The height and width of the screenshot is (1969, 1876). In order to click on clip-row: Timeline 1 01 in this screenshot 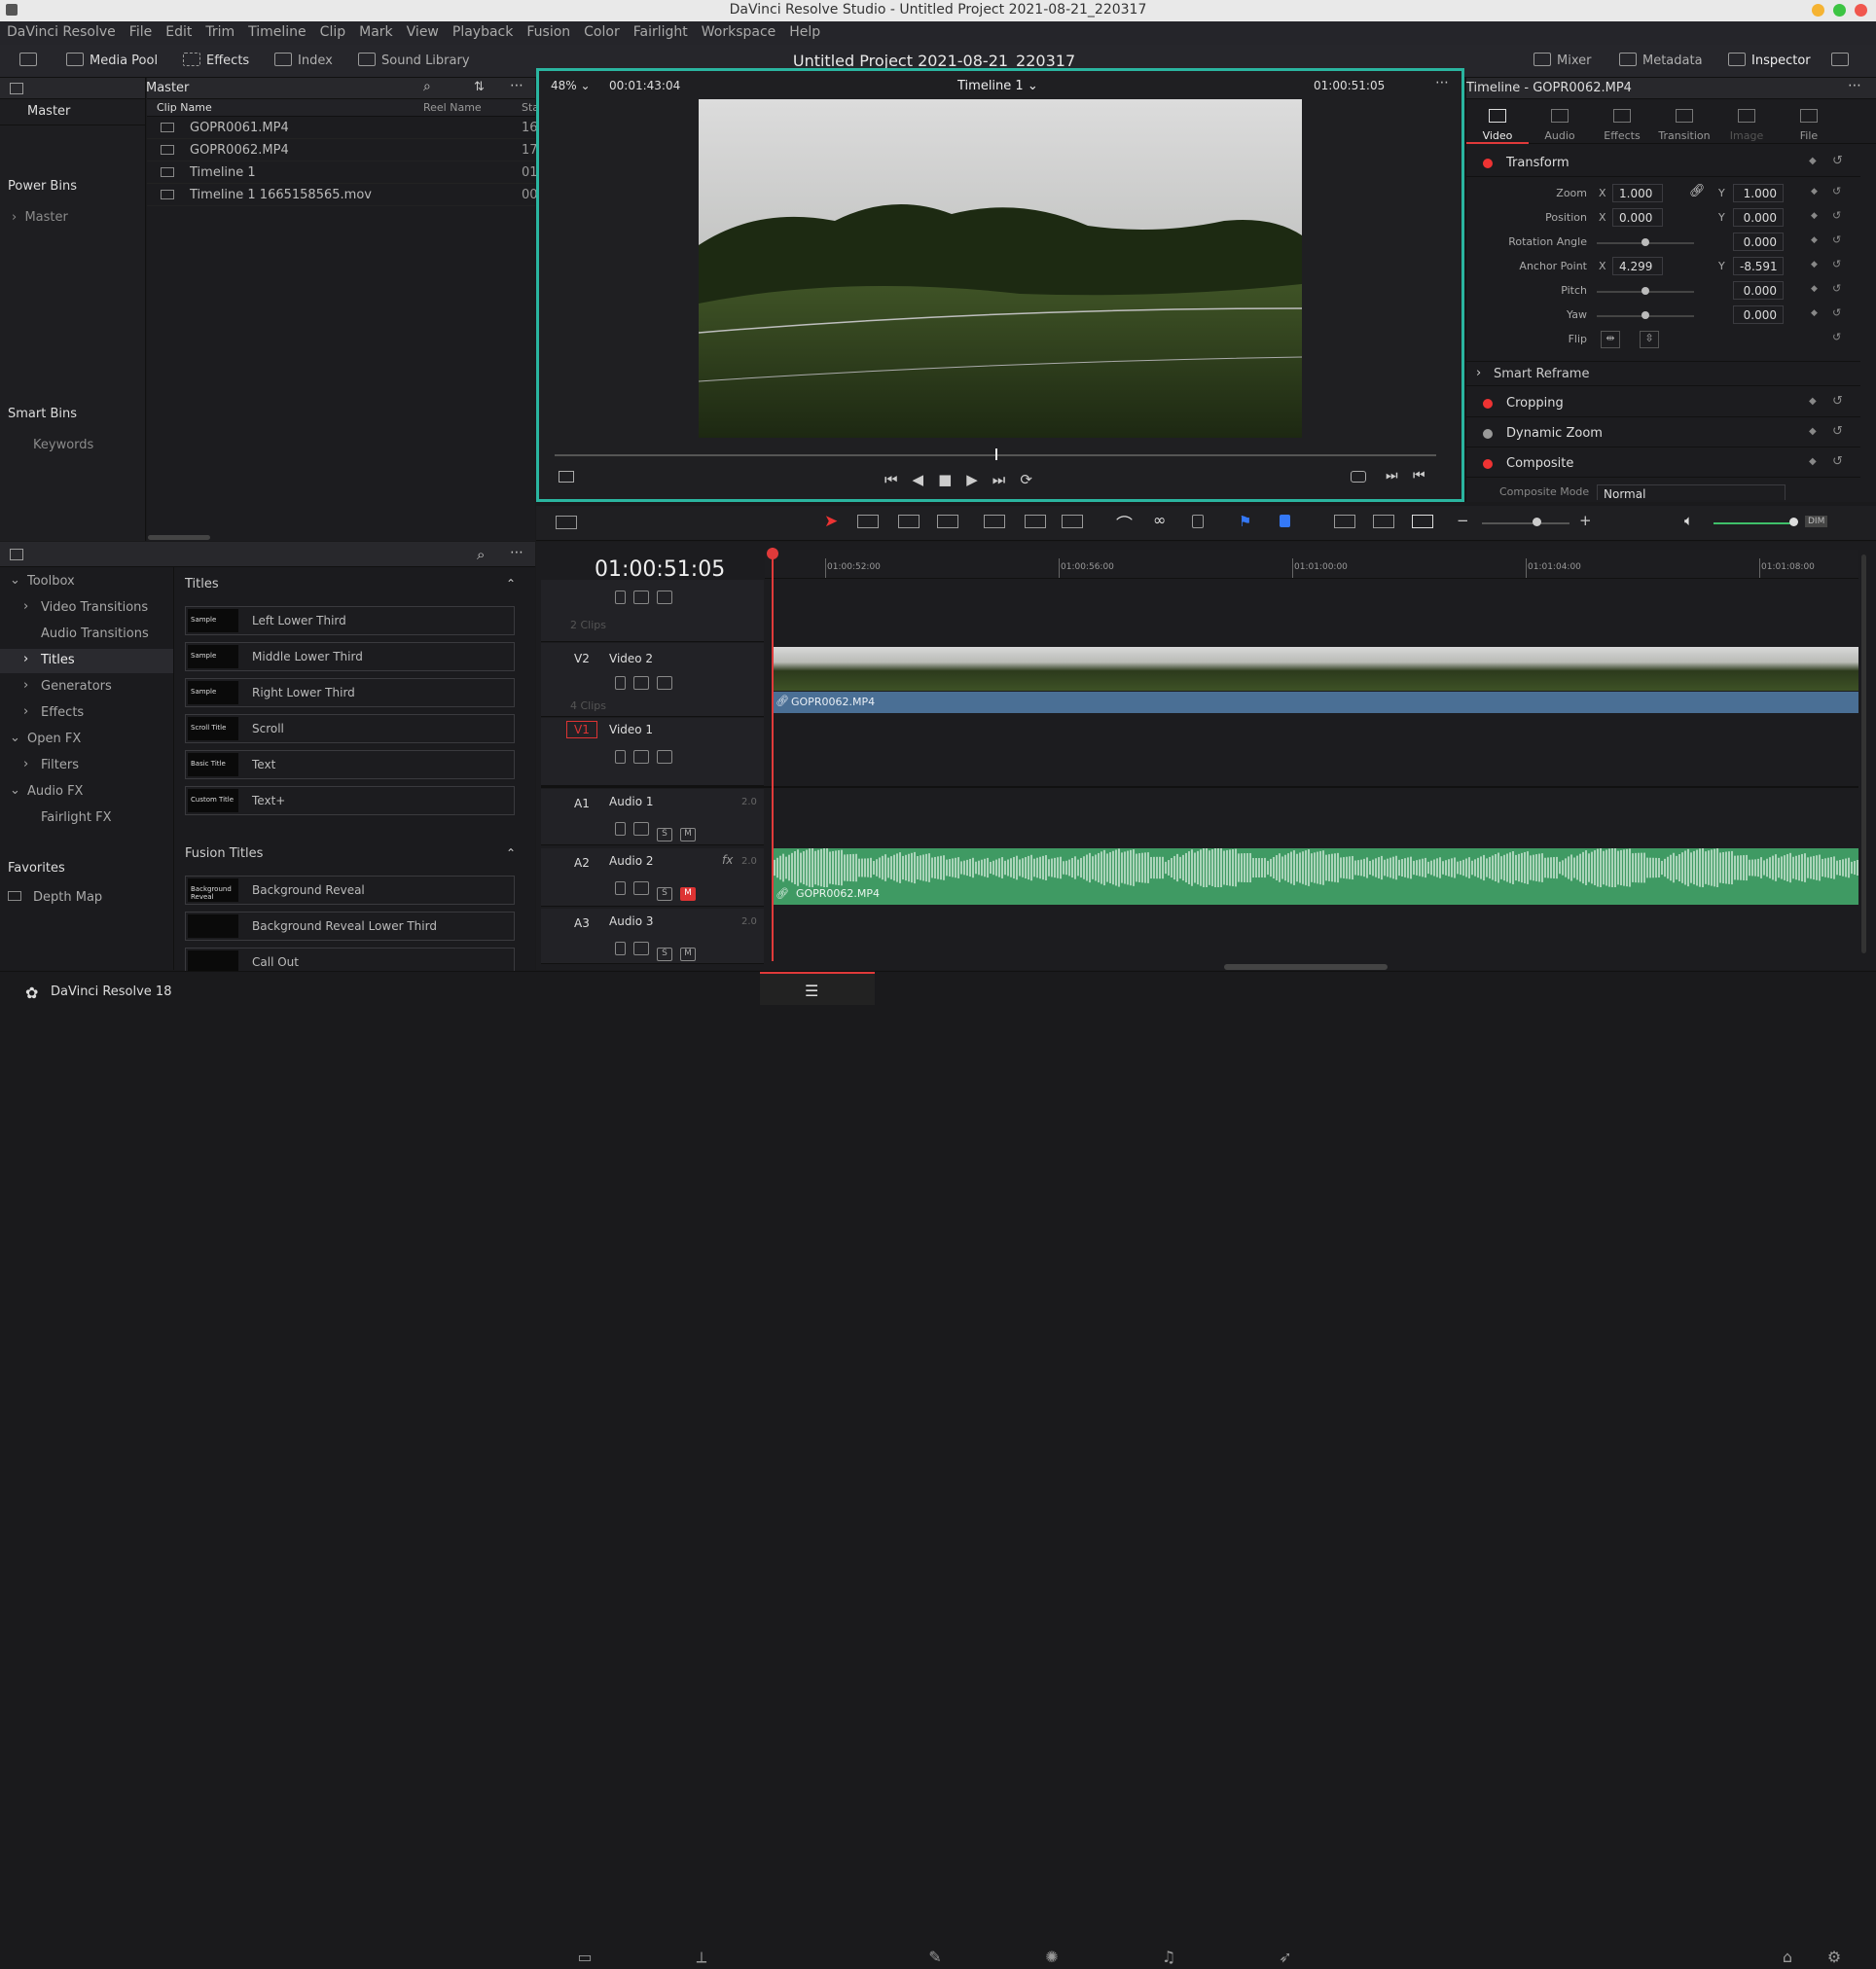, I will do `click(342, 173)`.